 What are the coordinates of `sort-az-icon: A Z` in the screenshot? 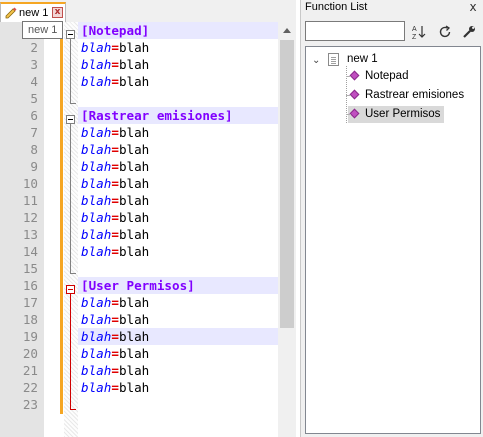 It's located at (419, 32).